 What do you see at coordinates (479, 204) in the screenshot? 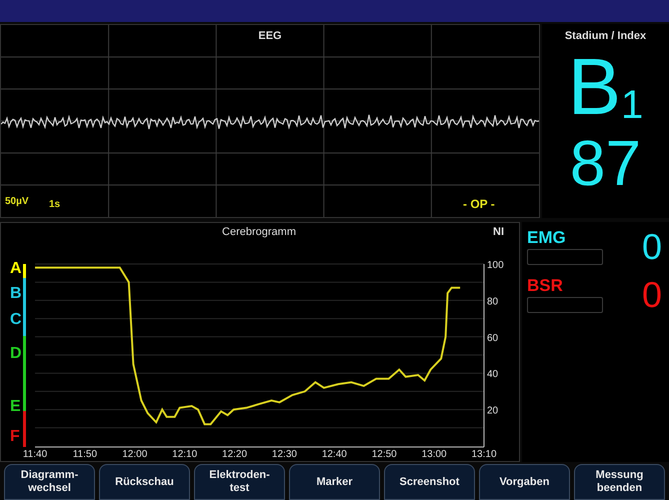
I see `mode-label: - OP -` at bounding box center [479, 204].